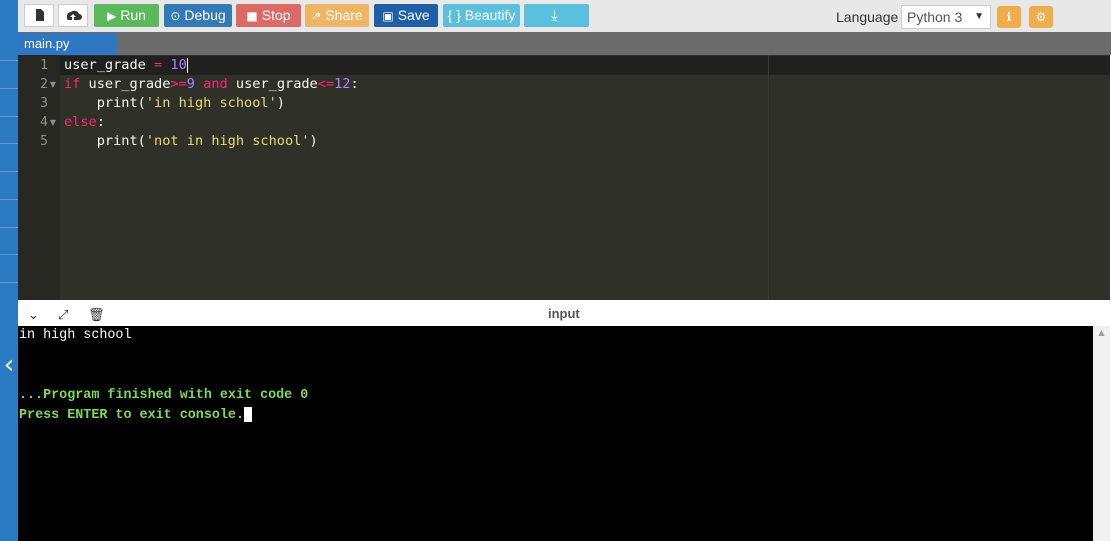 This screenshot has width=1111, height=541. I want to click on stop-label: Stop, so click(276, 15).